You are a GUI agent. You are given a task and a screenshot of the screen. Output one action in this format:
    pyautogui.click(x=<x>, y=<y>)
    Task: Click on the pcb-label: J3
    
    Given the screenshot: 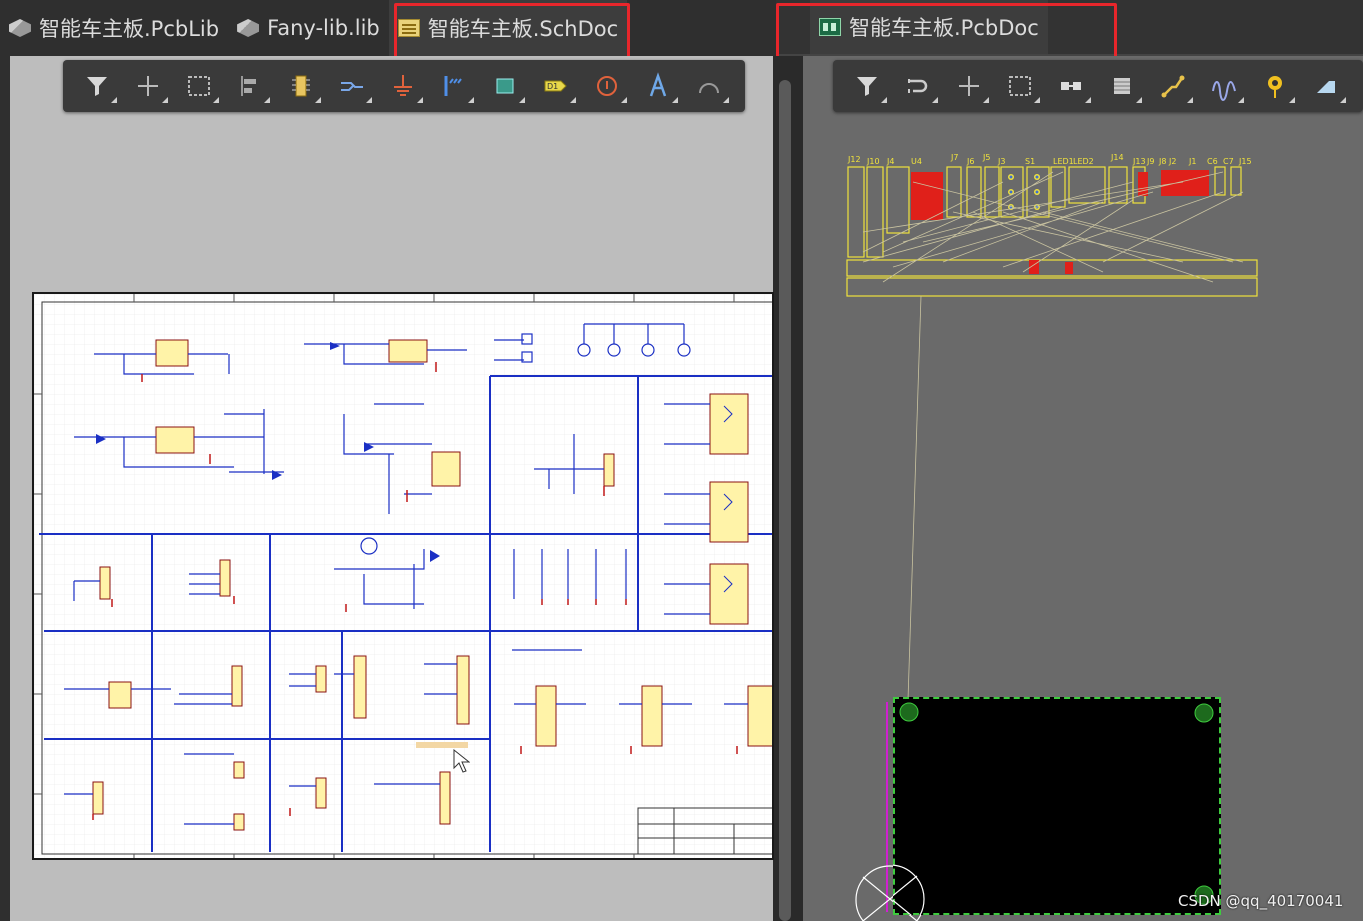 What is the action you would take?
    pyautogui.click(x=1001, y=161)
    